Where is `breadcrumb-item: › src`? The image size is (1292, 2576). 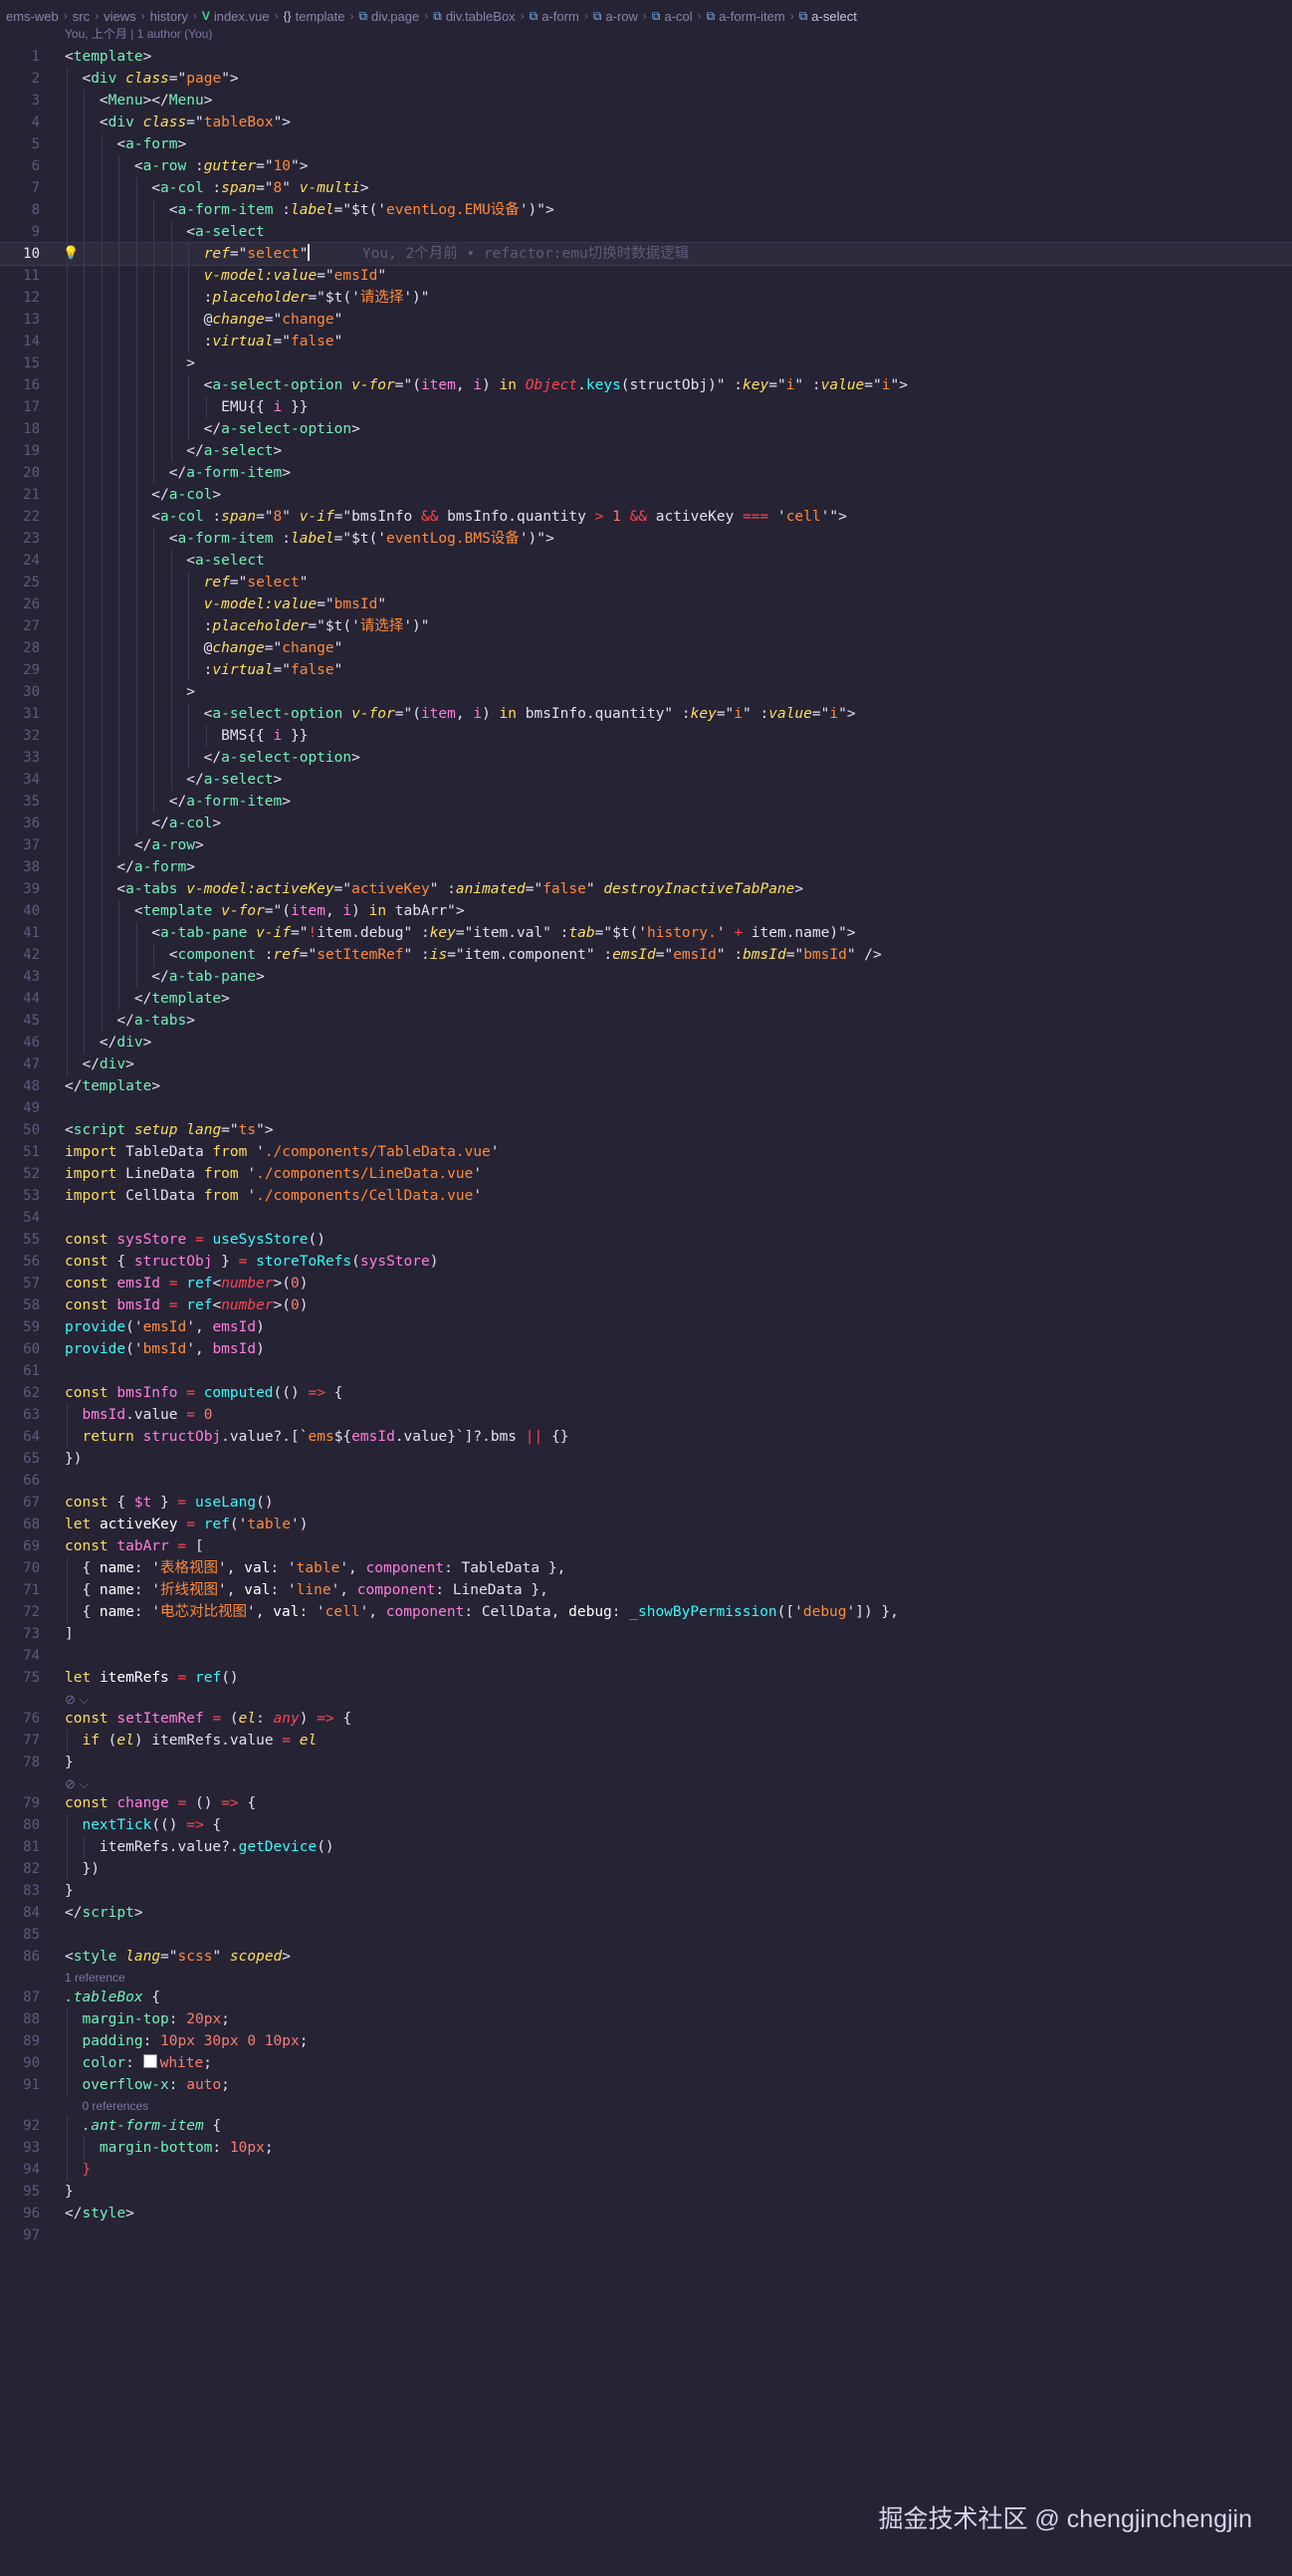
breadcrumb-item: › src is located at coordinates (74, 16).